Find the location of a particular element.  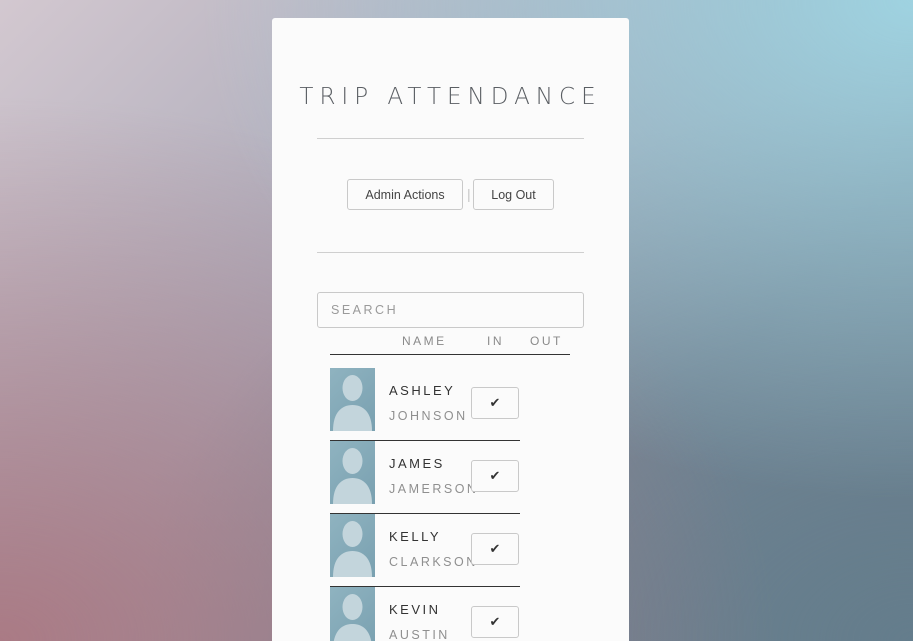

last-name: JOHNSON is located at coordinates (428, 416).